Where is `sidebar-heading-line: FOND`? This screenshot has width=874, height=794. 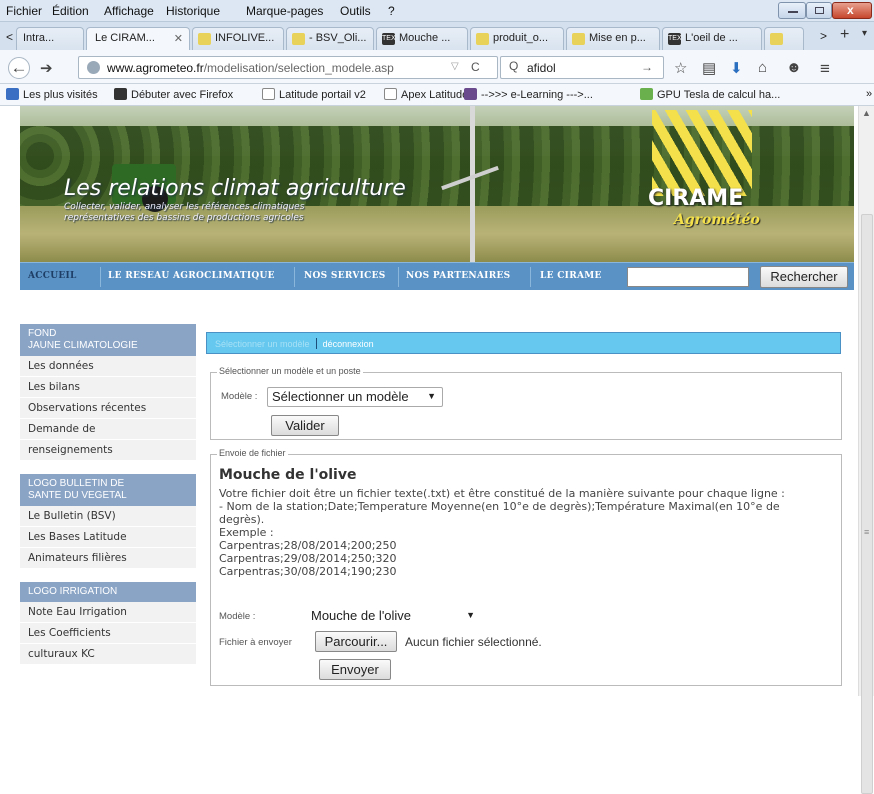
sidebar-heading-line: FOND is located at coordinates (42, 333).